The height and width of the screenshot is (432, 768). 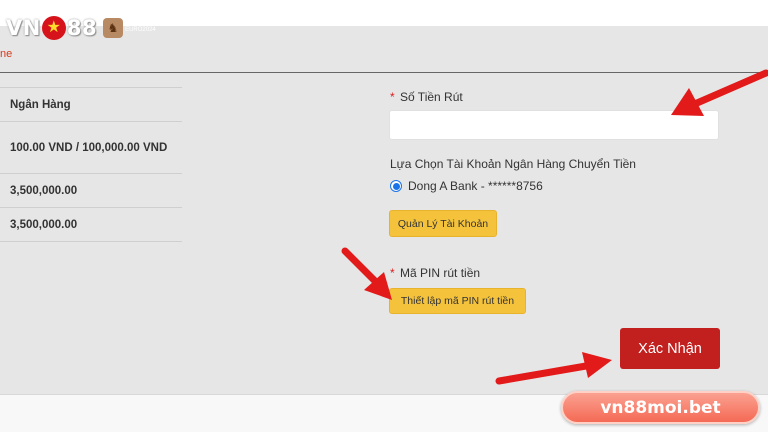 I want to click on logo-suffix: 88, so click(x=82, y=28).